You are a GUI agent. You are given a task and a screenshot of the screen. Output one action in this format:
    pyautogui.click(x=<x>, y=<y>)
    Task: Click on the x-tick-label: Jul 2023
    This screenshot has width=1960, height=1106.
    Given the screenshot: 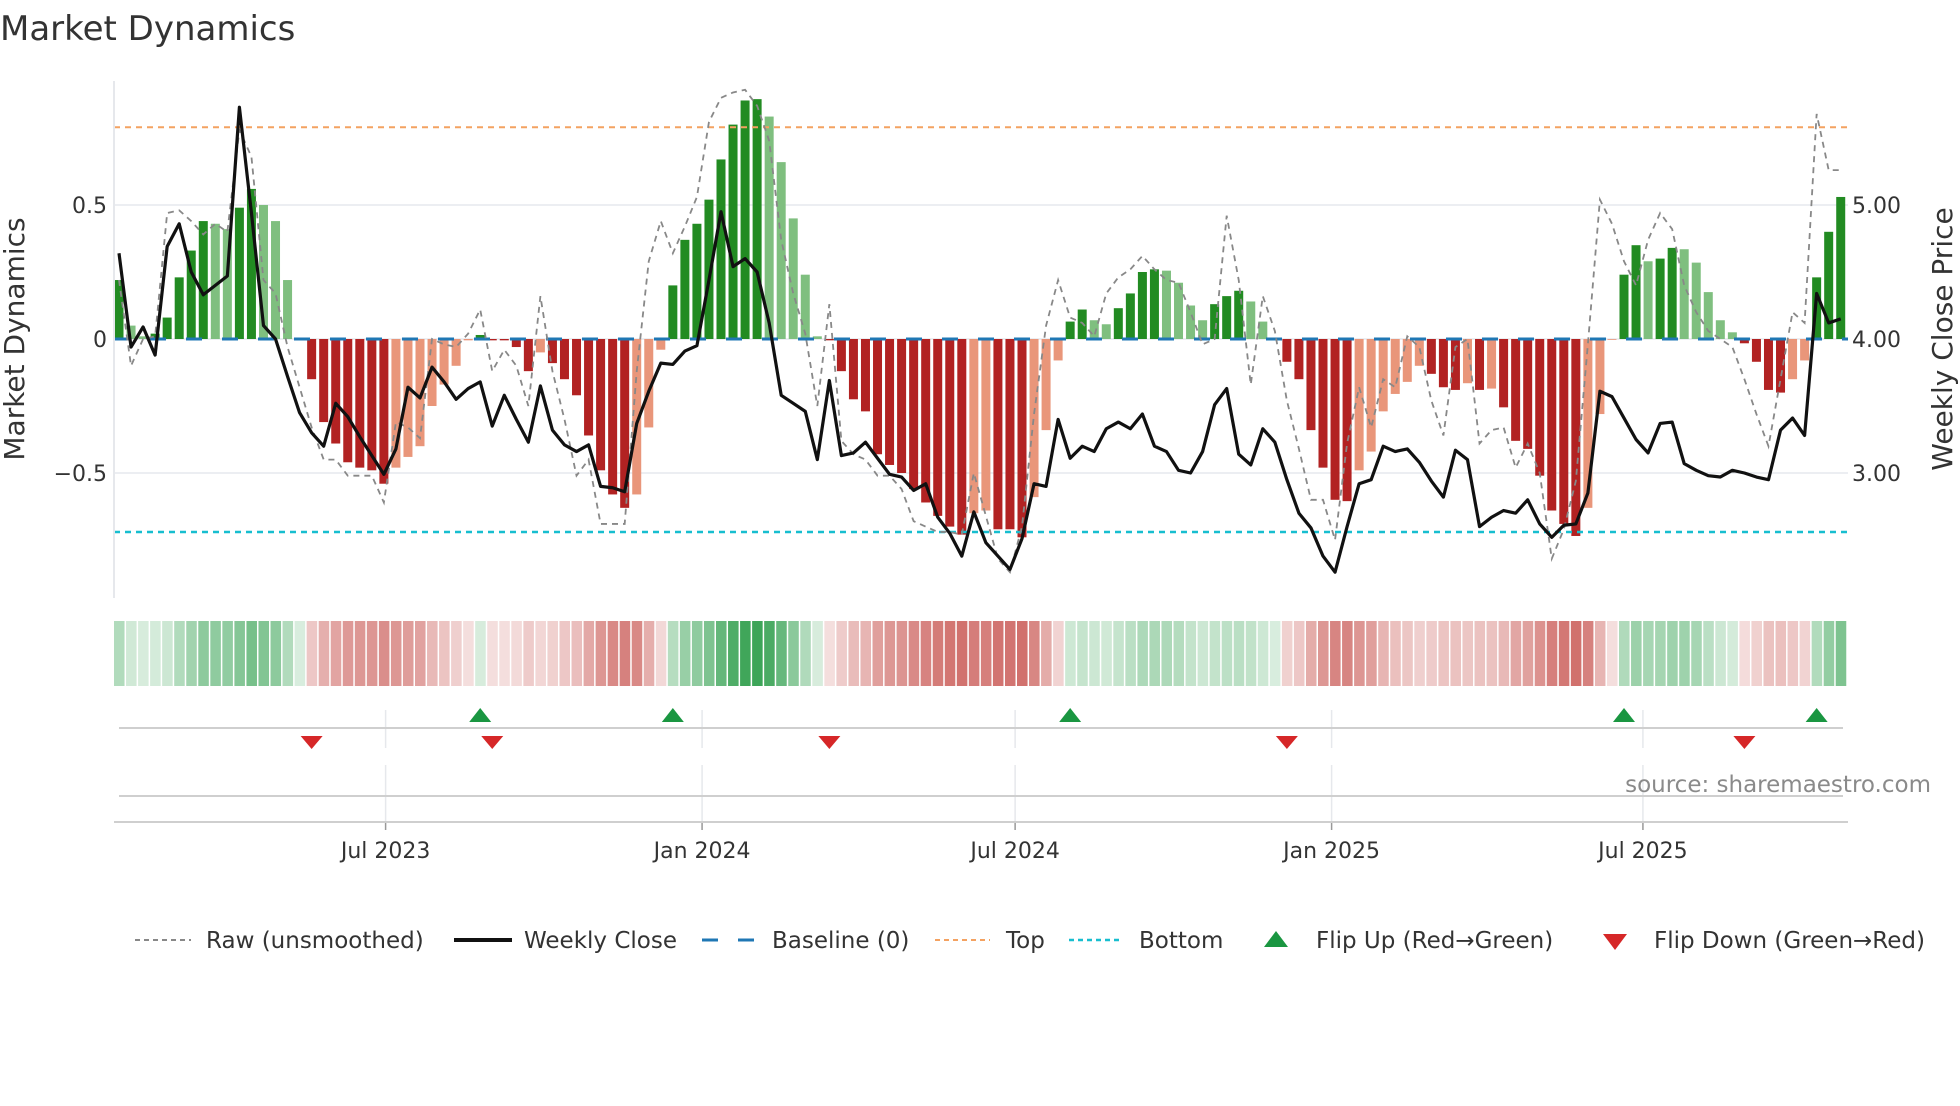 What is the action you would take?
    pyautogui.click(x=385, y=851)
    